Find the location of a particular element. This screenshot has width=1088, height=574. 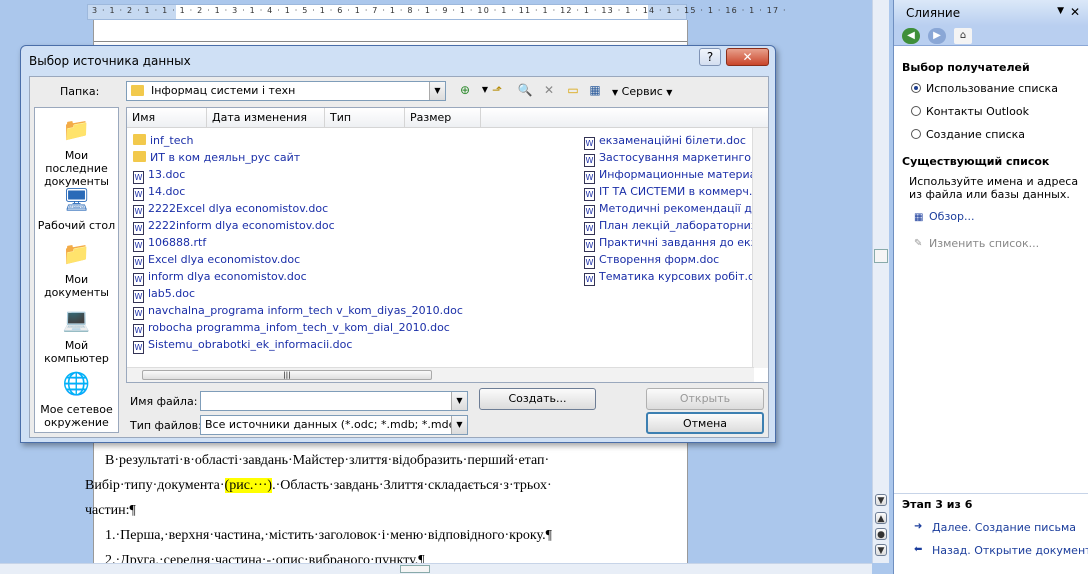

section-recipients-title: Выбор получателей is located at coordinates (966, 67).